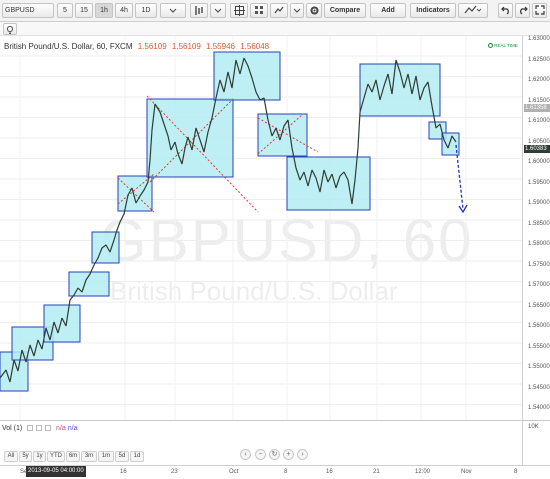 The width and height of the screenshot is (550, 479). I want to click on price-tick: 1.59500, so click(539, 182).